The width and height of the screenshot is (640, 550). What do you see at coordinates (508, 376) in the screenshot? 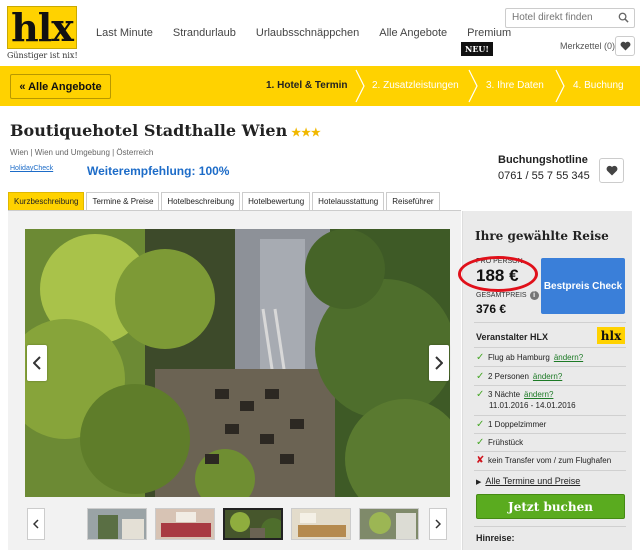
I see `feature-text: 2 Personen` at bounding box center [508, 376].